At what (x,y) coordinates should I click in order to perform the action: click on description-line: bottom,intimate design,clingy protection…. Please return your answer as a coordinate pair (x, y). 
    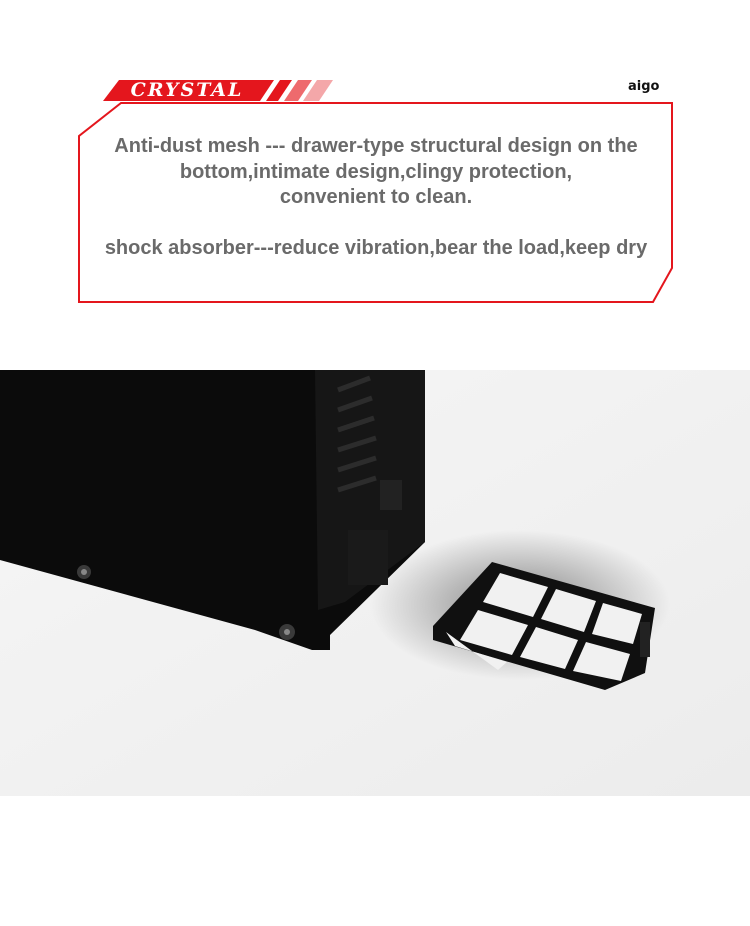
    Looking at the image, I should click on (376, 171).